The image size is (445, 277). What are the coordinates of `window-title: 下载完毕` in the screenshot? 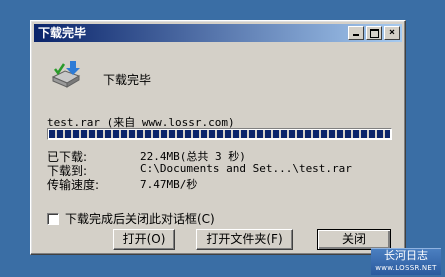 It's located at (62, 33).